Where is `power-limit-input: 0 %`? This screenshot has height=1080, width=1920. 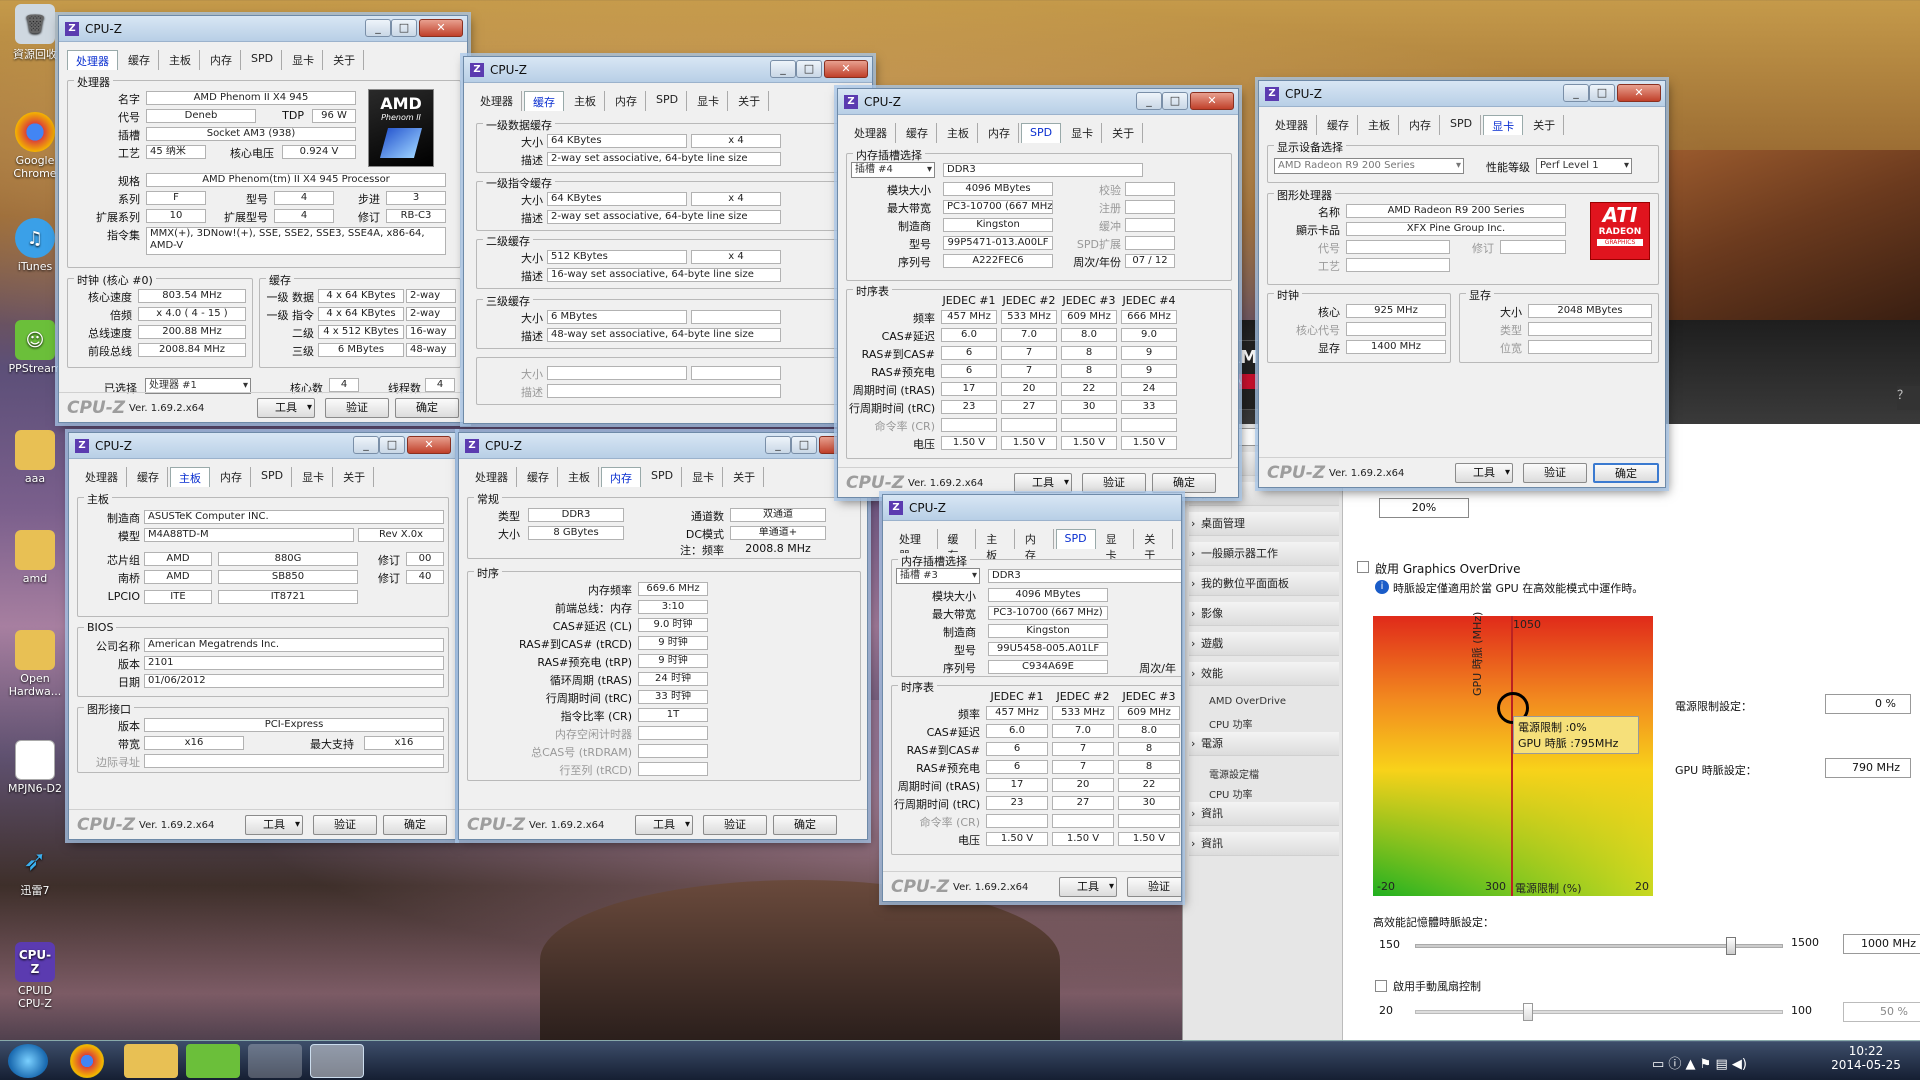 power-limit-input: 0 % is located at coordinates (1868, 704).